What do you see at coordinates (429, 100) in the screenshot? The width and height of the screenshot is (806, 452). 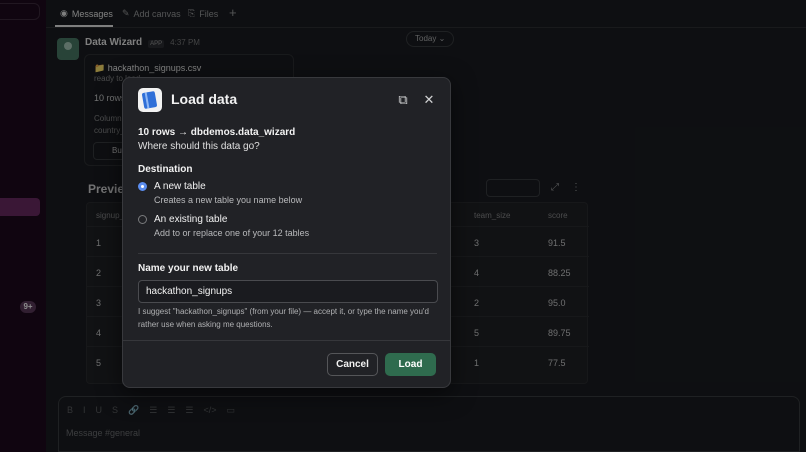 I see `close-icon: ✕` at bounding box center [429, 100].